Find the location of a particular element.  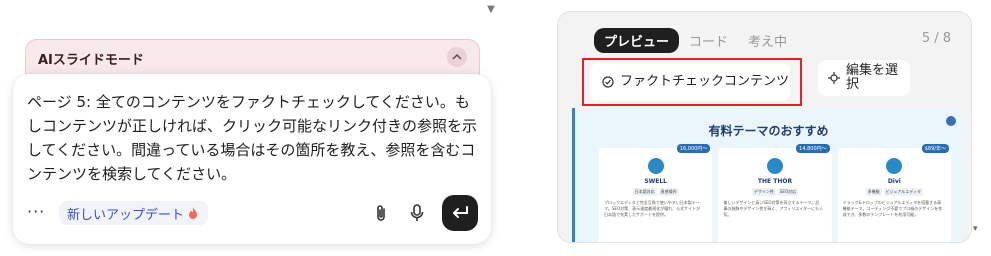

bolt-icon is located at coordinates (655, 166).